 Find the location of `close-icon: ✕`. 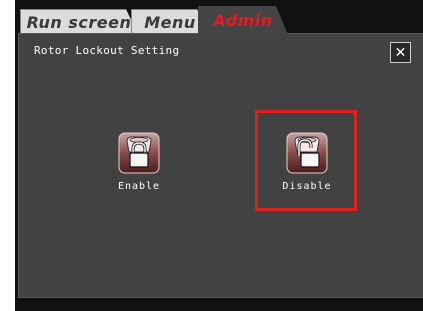

close-icon: ✕ is located at coordinates (400, 52).